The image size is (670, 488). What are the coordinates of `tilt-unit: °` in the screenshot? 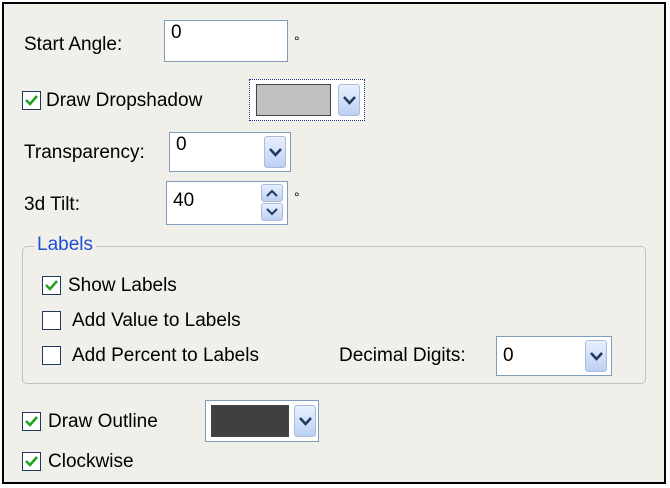 It's located at (297, 197).